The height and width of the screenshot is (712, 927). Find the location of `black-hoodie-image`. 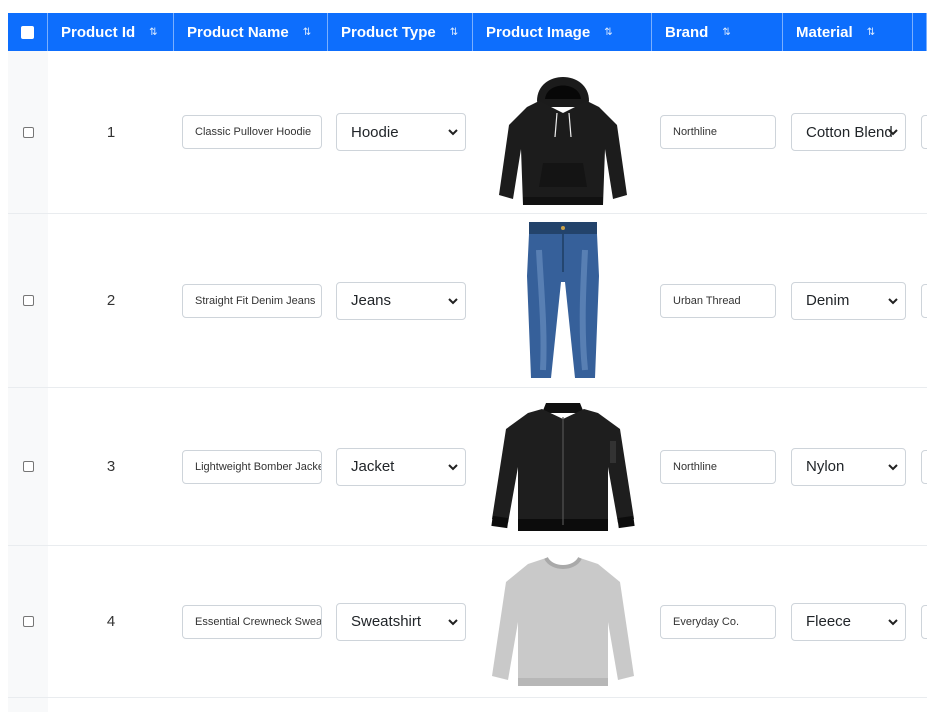

black-hoodie-image is located at coordinates (563, 132).